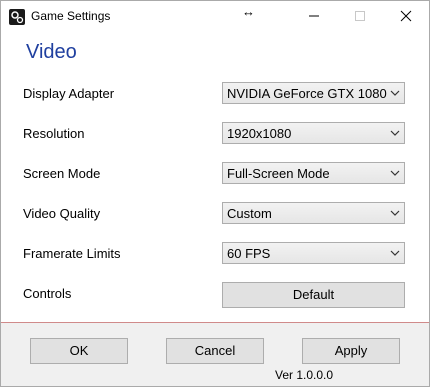 The height and width of the screenshot is (387, 430). I want to click on default-button: Default, so click(313, 295).